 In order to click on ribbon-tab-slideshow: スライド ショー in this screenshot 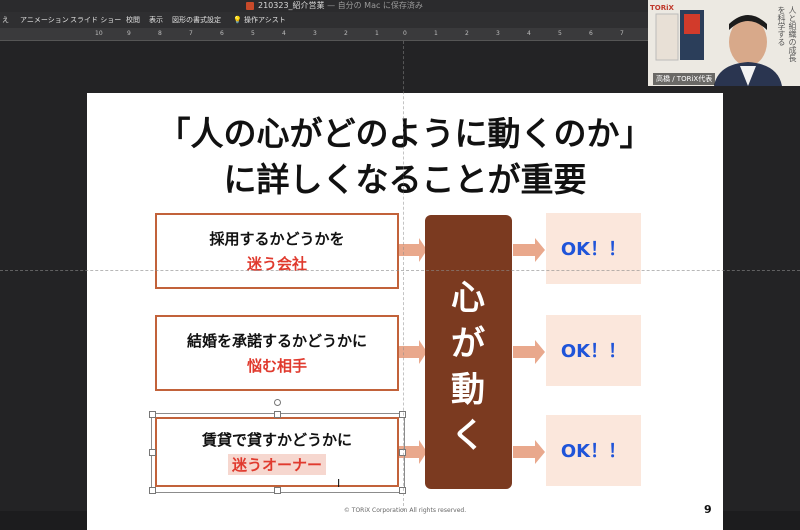, I will do `click(95, 20)`.